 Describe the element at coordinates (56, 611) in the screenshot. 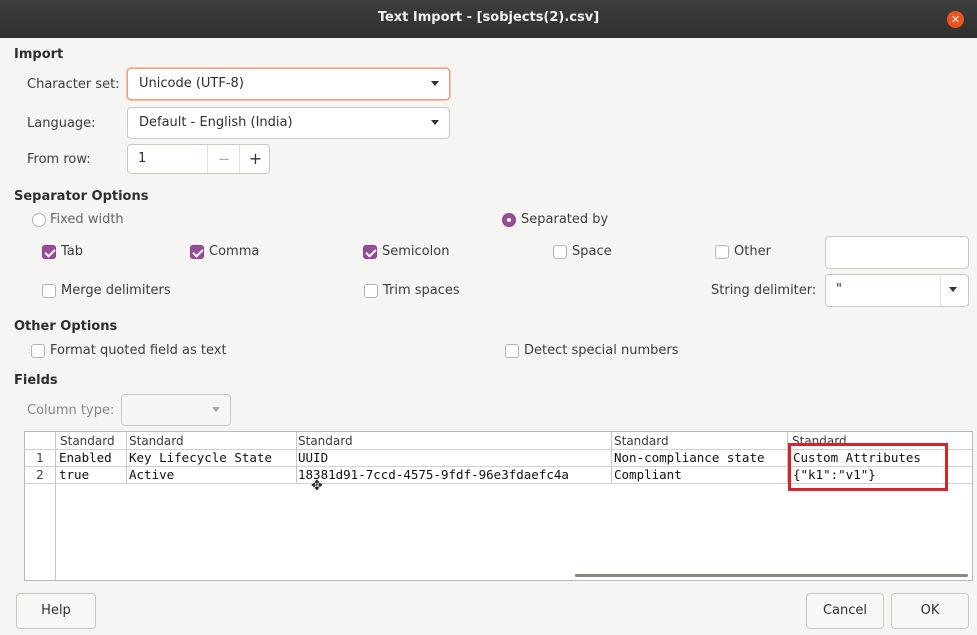

I see `help-button: Help` at that location.